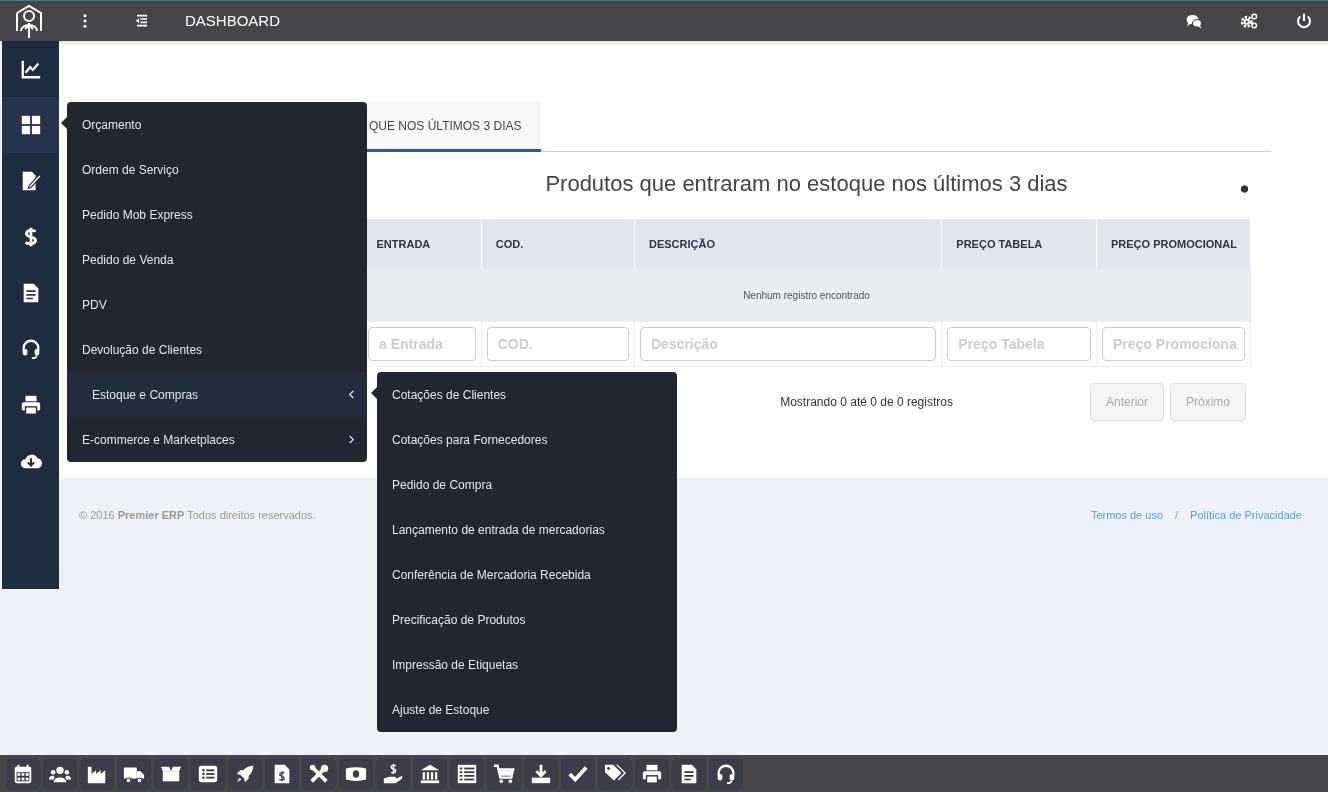 The width and height of the screenshot is (1328, 792). What do you see at coordinates (527, 619) in the screenshot?
I see `menu-item: Precificação de Produtos` at bounding box center [527, 619].